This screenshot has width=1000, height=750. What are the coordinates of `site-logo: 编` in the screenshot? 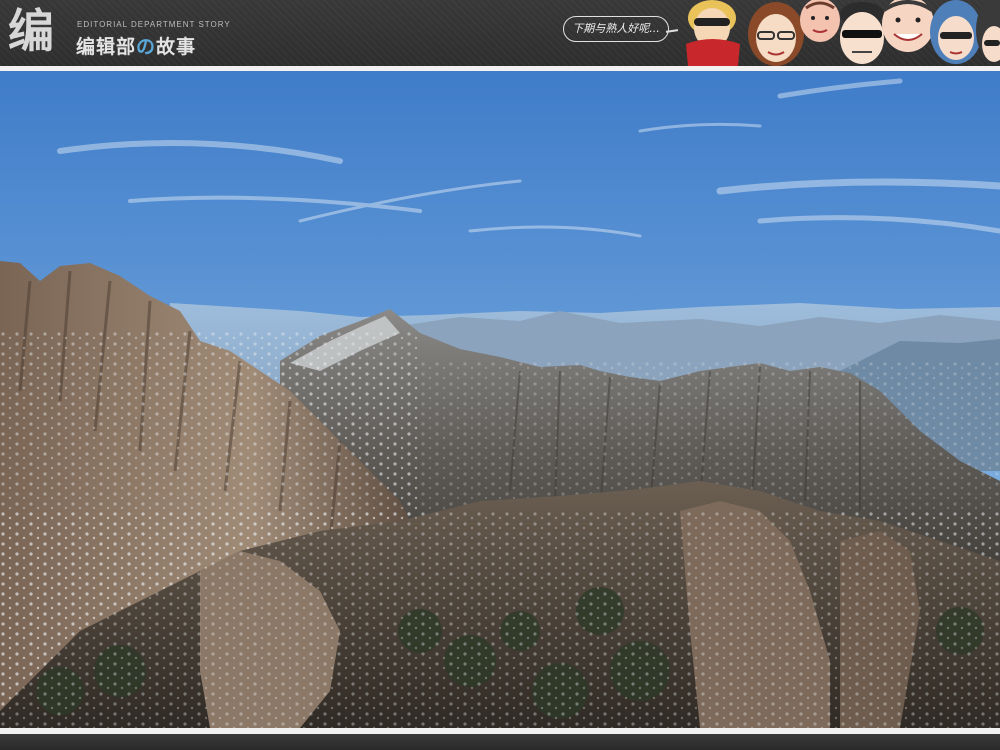 It's located at (31, 31).